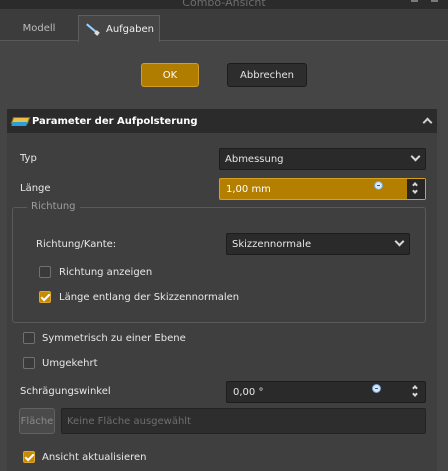 This screenshot has height=471, width=448. Describe the element at coordinates (45, 297) in the screenshot. I see `along-normal-checkbox` at that location.